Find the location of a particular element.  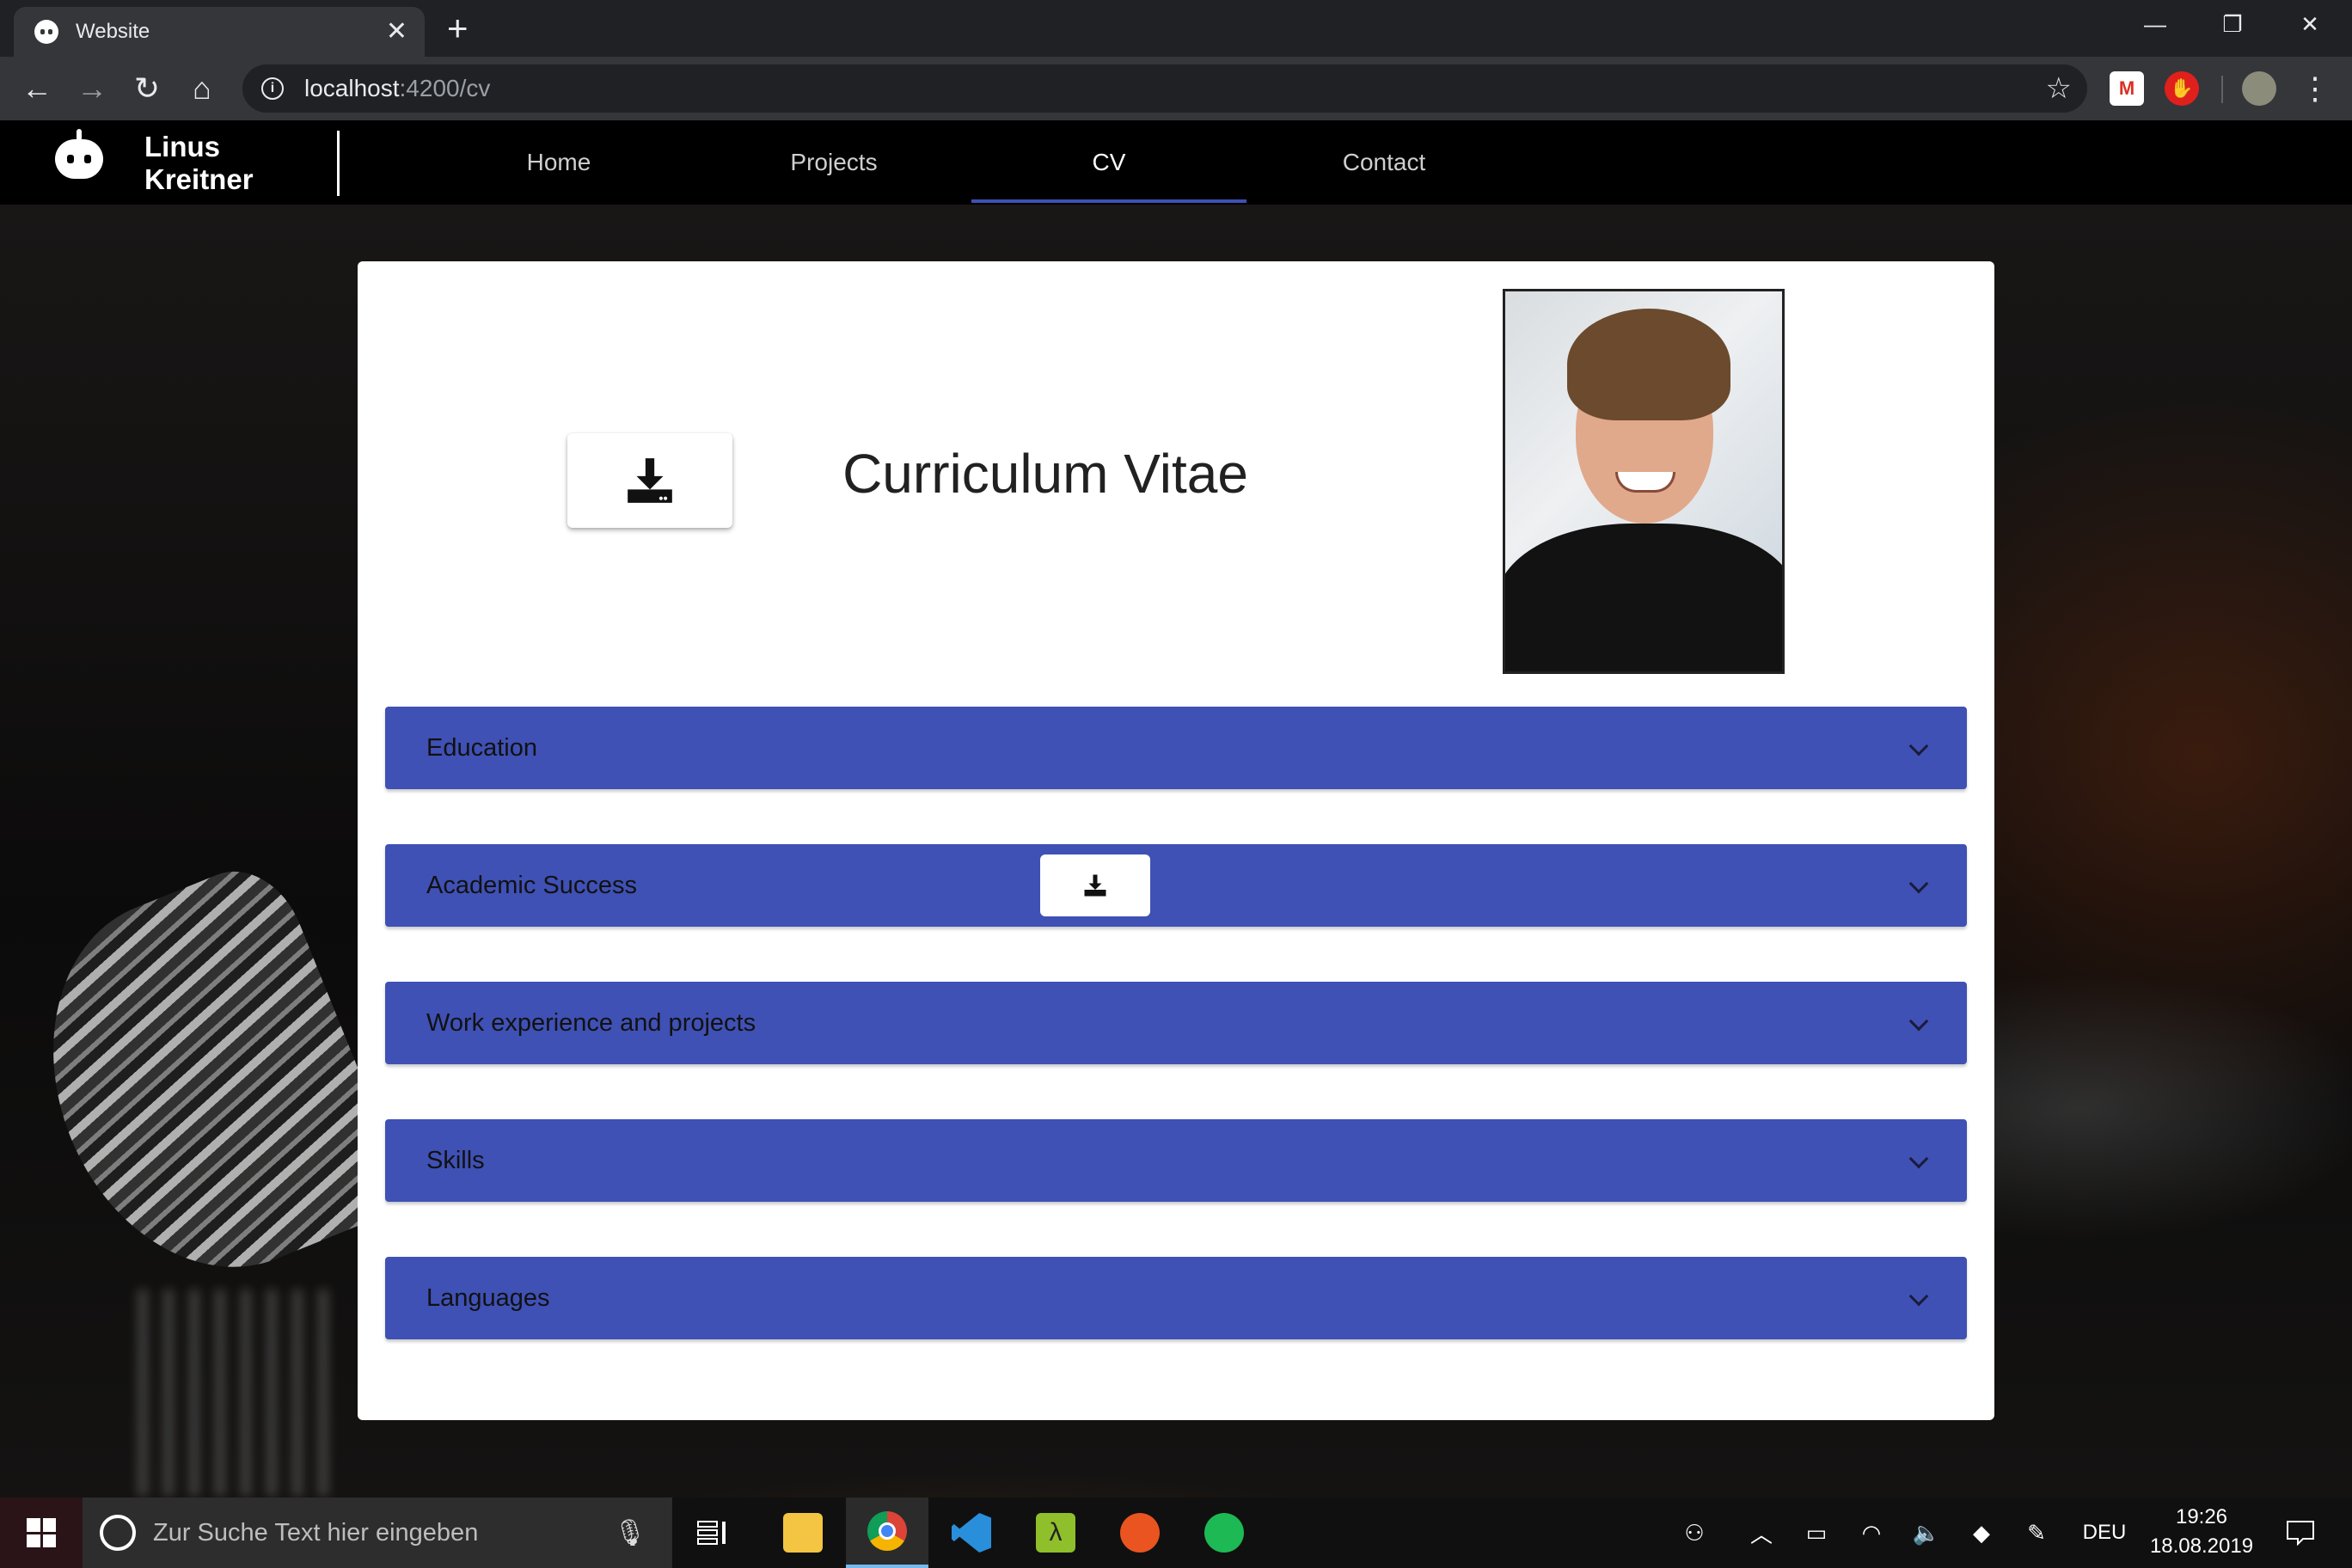

page-title: Curriculum Vitae is located at coordinates (1045, 474).